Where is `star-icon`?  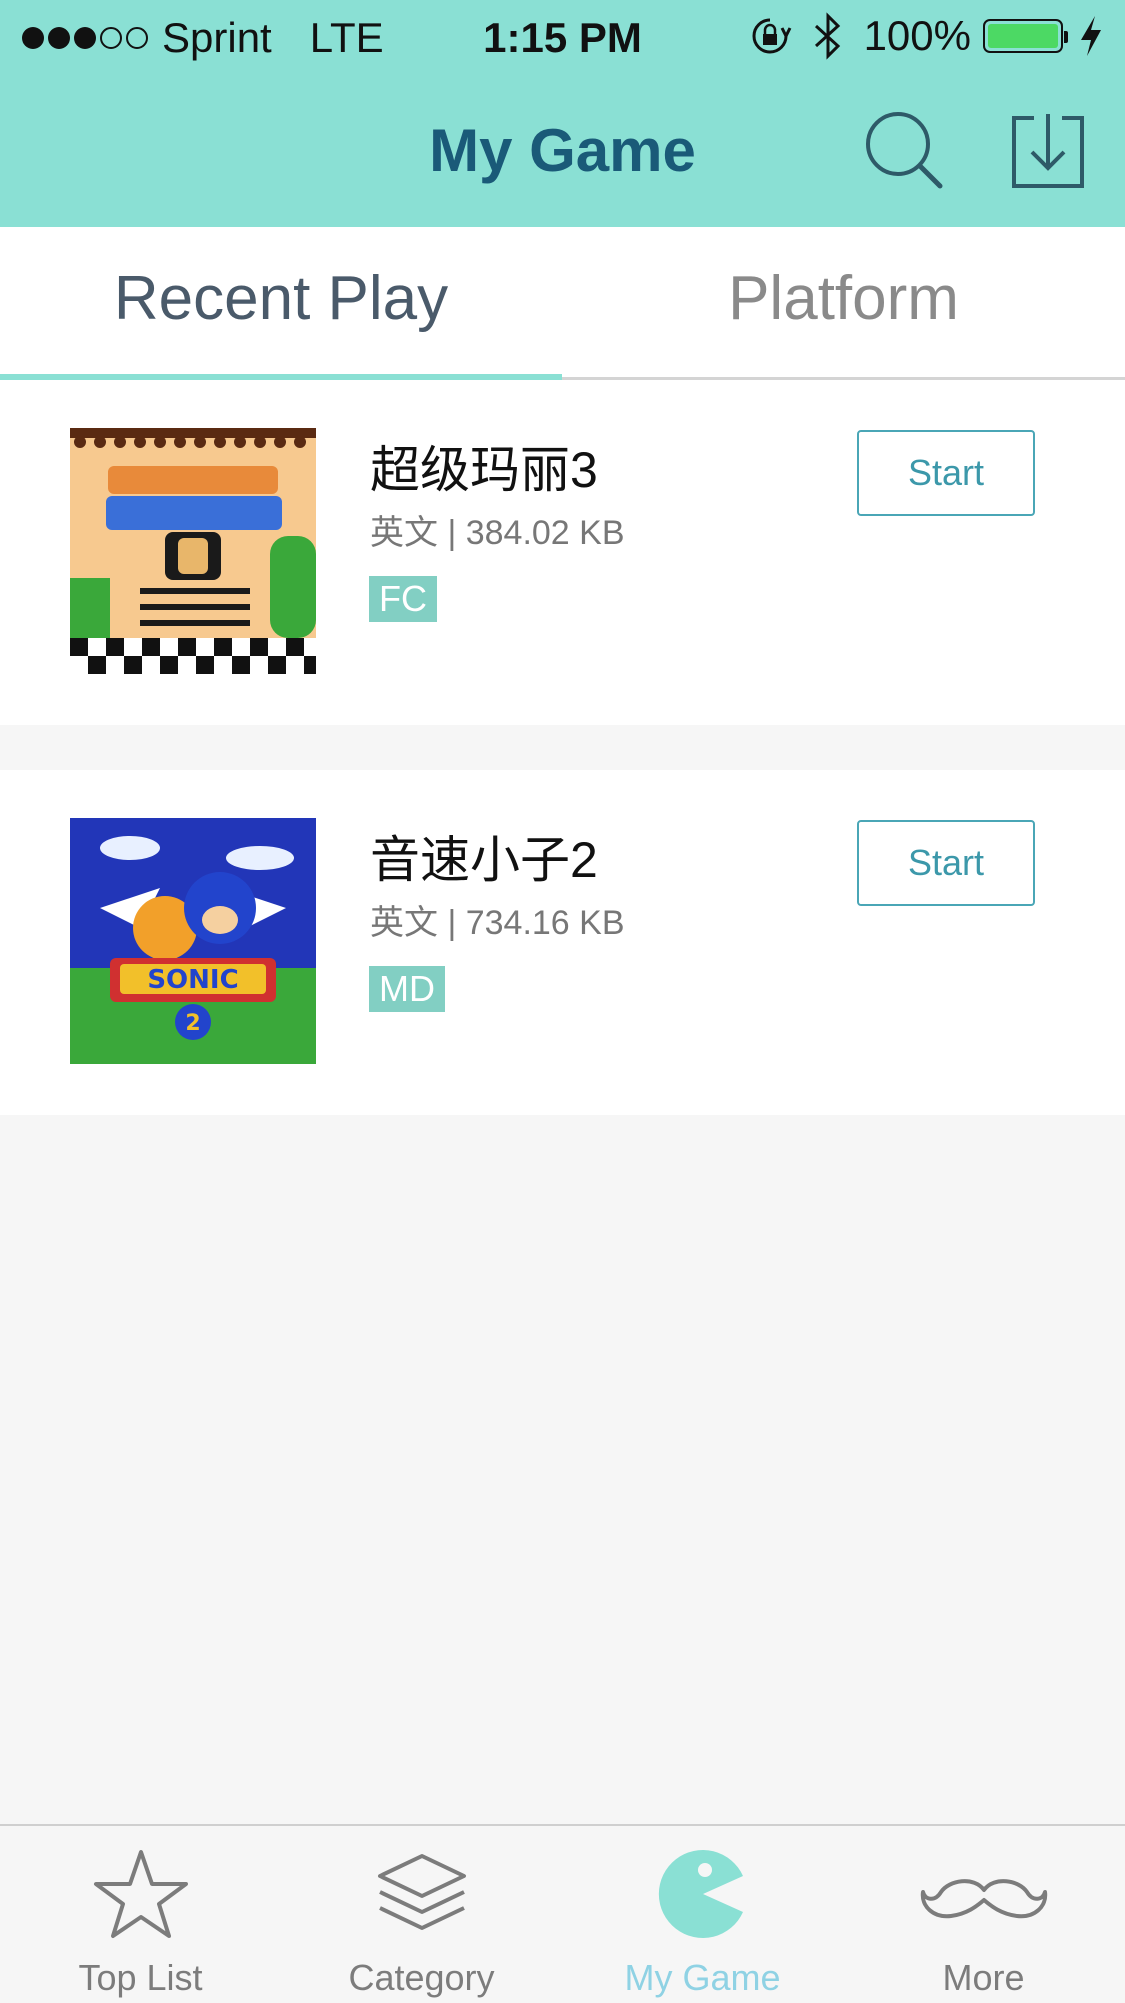 star-icon is located at coordinates (140, 1894).